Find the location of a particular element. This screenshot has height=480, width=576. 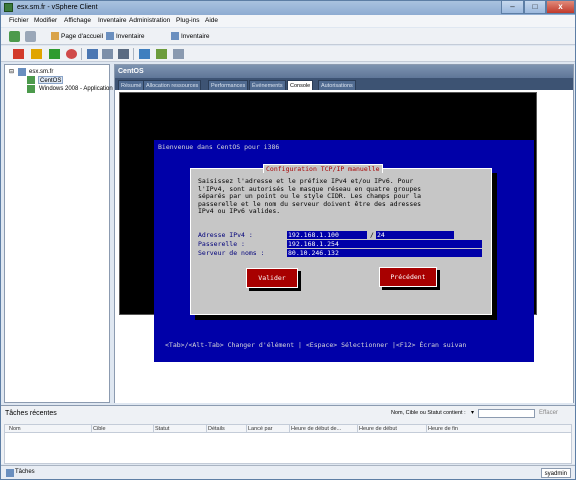

ipv4-address-field: 192.168.1.100 is located at coordinates (327, 235).